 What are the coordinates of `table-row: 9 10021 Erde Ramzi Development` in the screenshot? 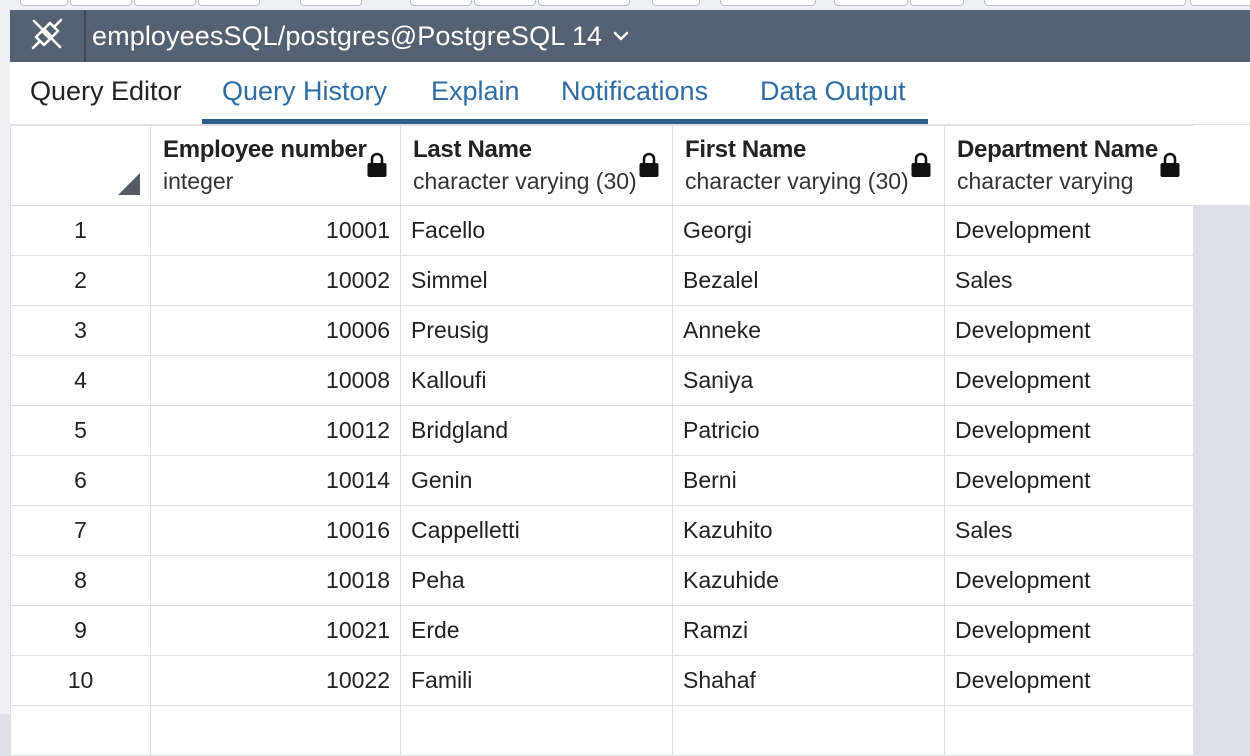 It's located at (602, 630).